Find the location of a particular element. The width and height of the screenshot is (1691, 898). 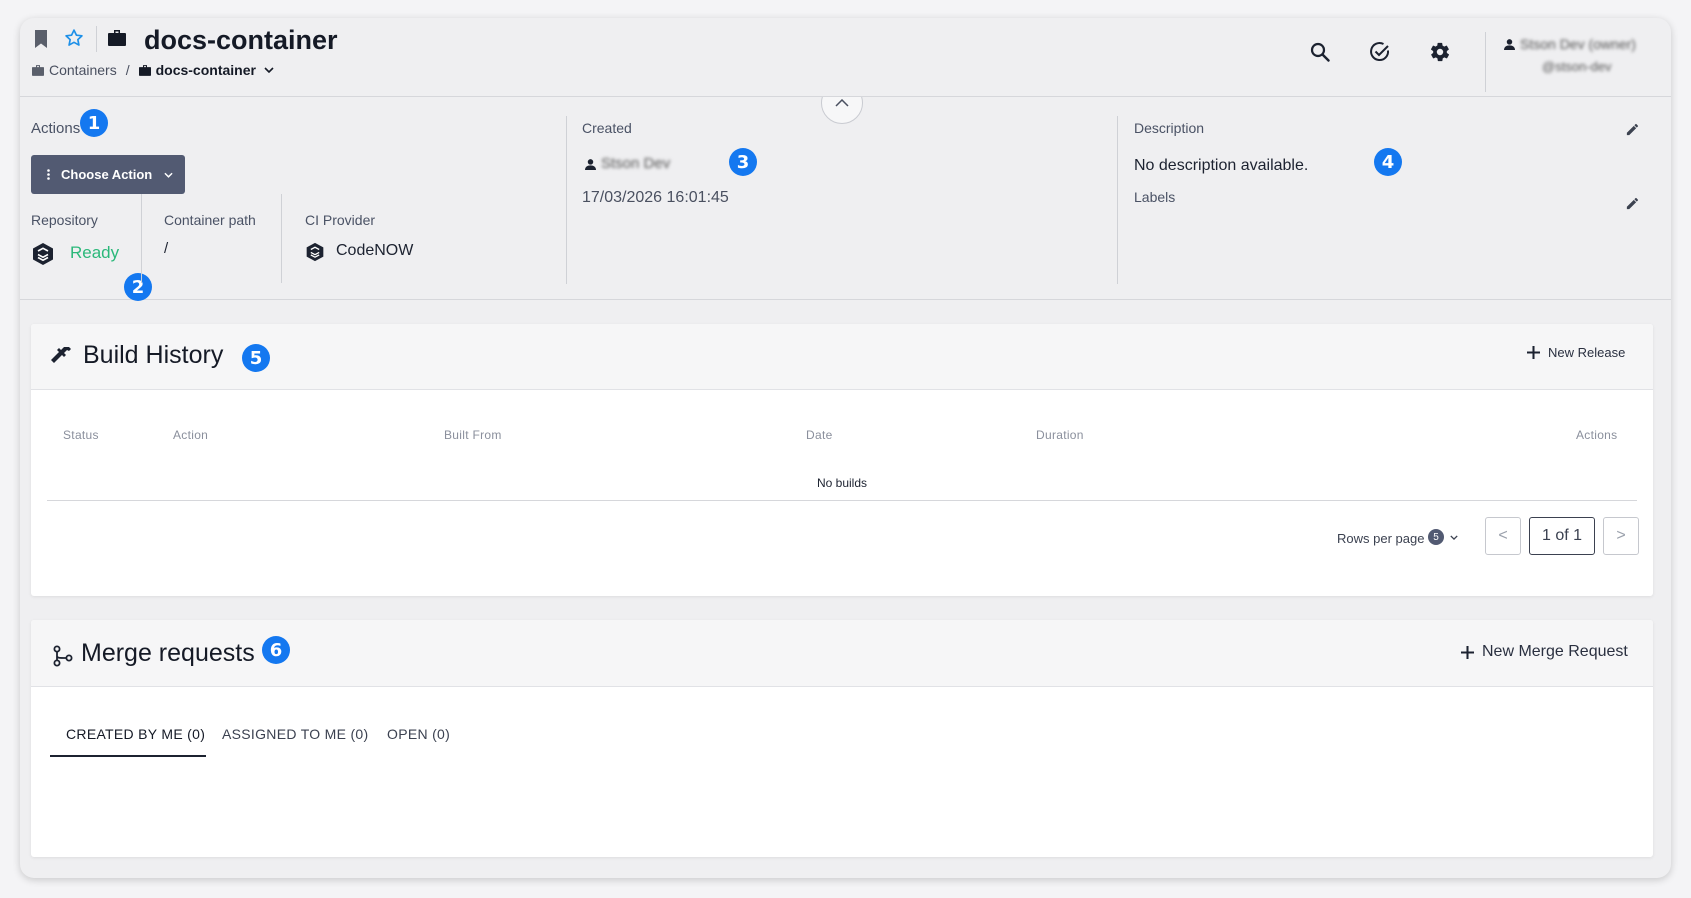

build-history-header is located at coordinates (842, 357).